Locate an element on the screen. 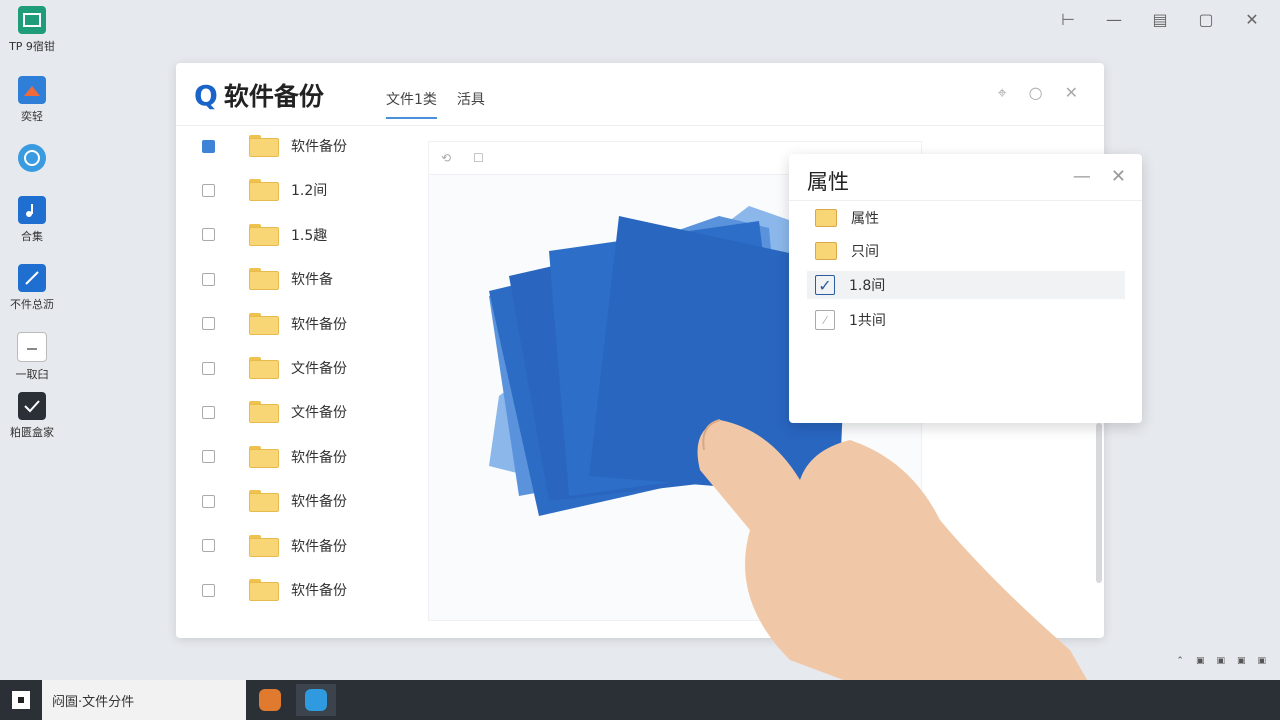 The height and width of the screenshot is (720, 1280). pin-icon: ⌖ is located at coordinates (1002, 93).